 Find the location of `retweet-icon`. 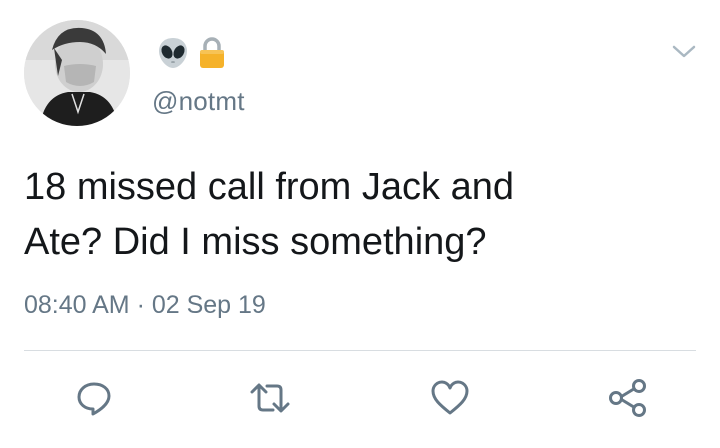

retweet-icon is located at coordinates (270, 398).